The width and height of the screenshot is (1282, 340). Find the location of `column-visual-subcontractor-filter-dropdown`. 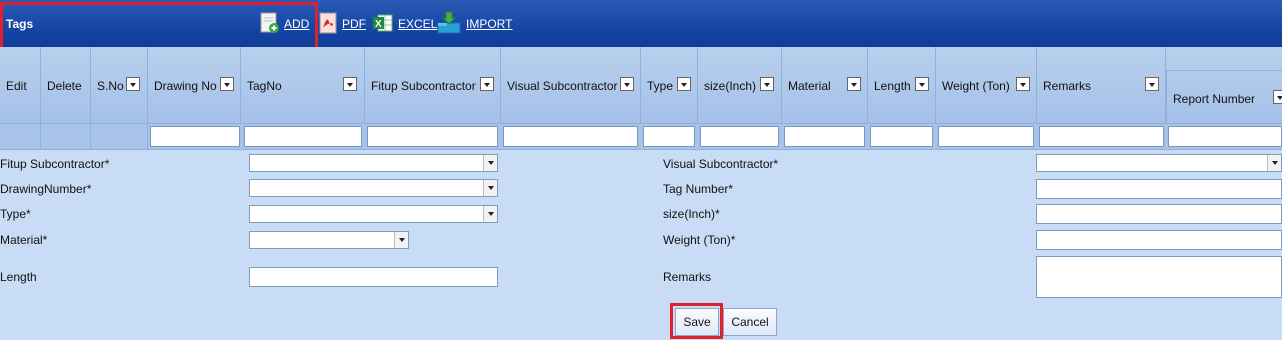

column-visual-subcontractor-filter-dropdown is located at coordinates (627, 84).